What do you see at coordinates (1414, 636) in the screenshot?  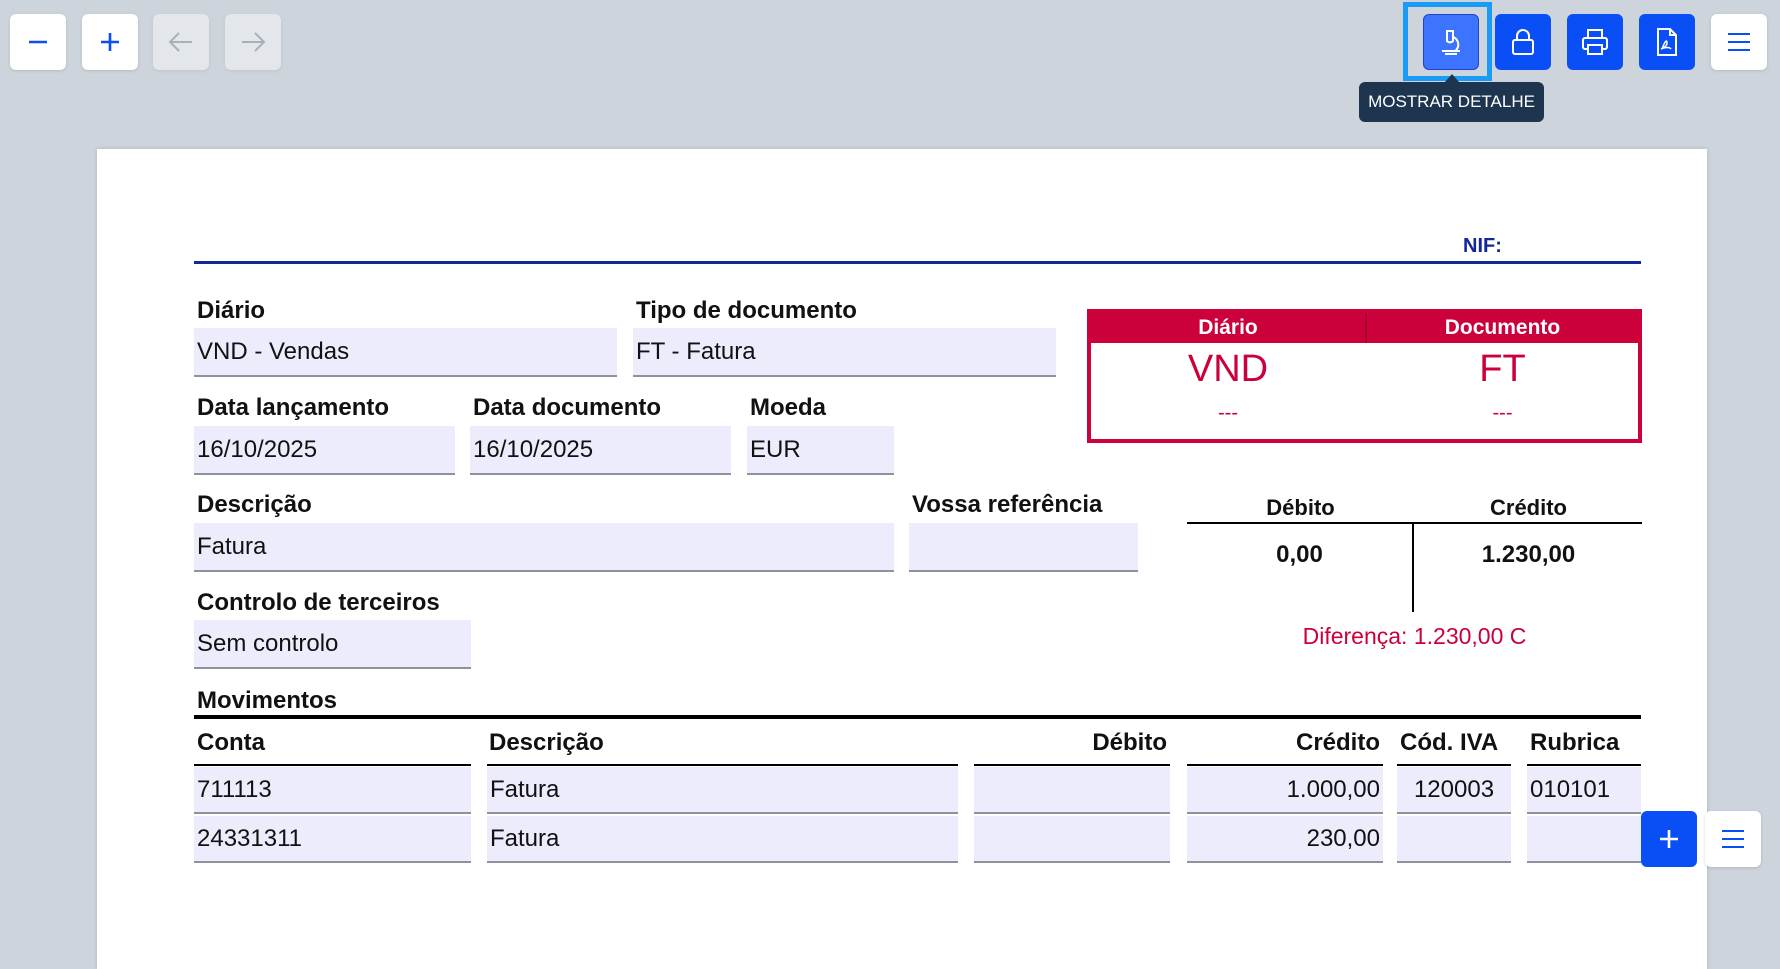 I see `diferenca-text: Diferença: 1.230,00 C` at bounding box center [1414, 636].